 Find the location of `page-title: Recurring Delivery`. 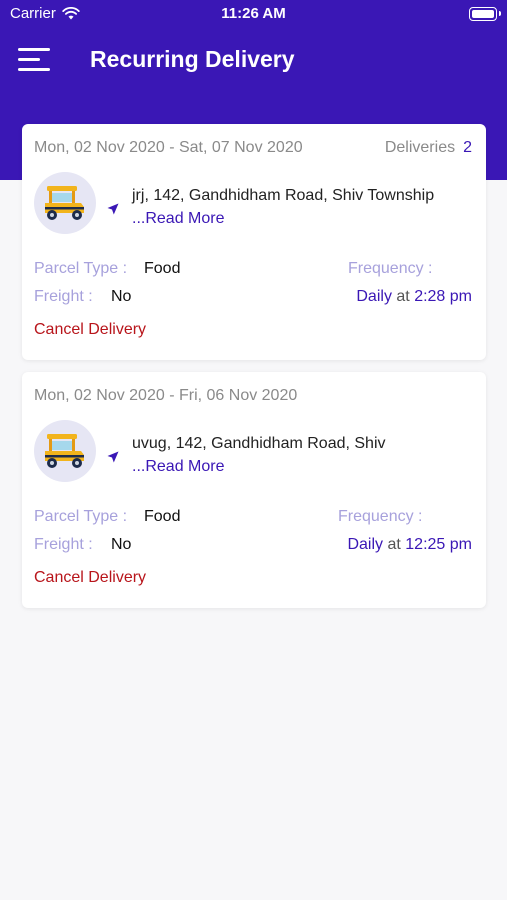

page-title: Recurring Delivery is located at coordinates (192, 59).